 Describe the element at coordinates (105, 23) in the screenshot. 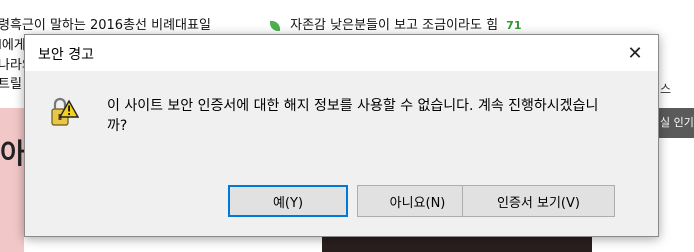

I see `background-article-link-1: 령흑근이 말하는 2016총선 비례대표일` at that location.